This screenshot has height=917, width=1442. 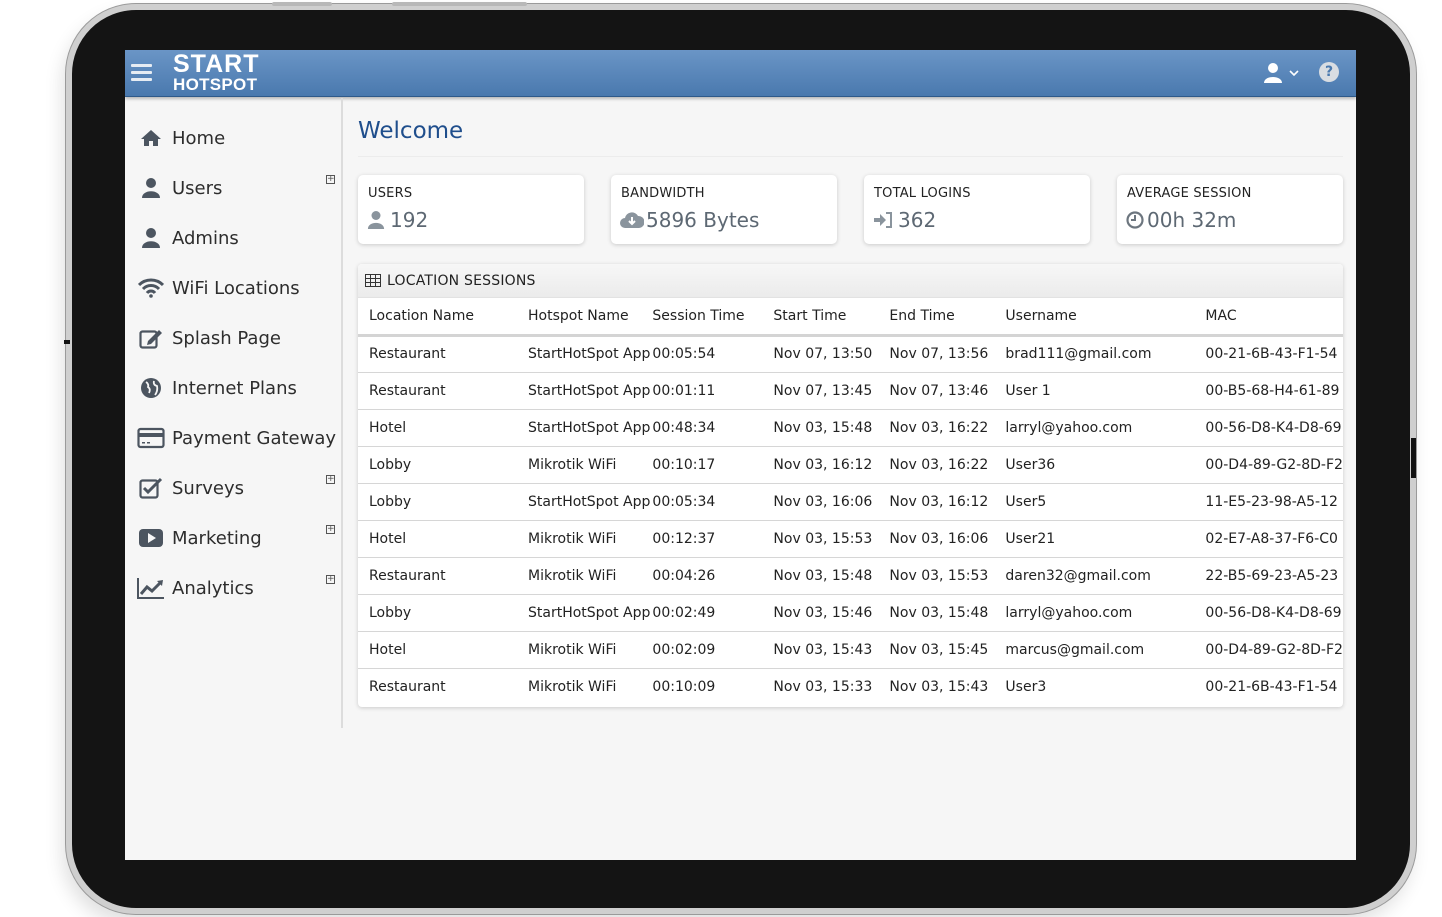 I want to click on column-header-location: Location Name, so click(x=441, y=317).